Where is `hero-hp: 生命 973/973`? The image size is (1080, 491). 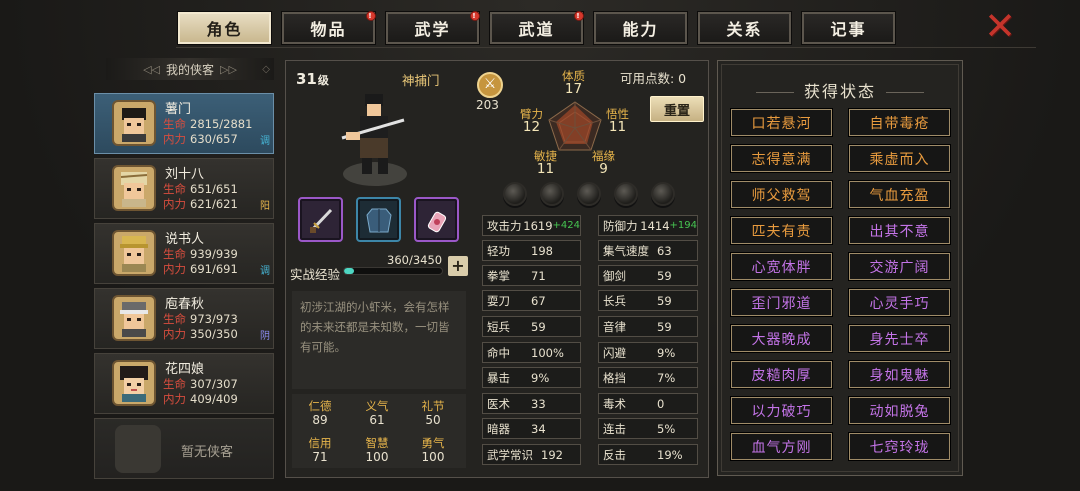 hero-hp: 生命 973/973 is located at coordinates (200, 319).